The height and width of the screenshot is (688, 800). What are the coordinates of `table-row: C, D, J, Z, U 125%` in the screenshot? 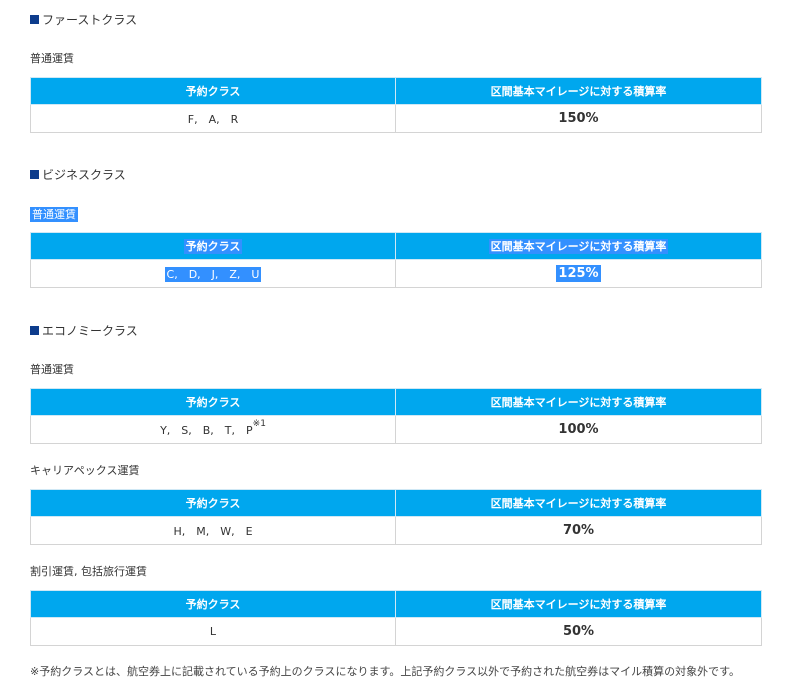 It's located at (396, 273).